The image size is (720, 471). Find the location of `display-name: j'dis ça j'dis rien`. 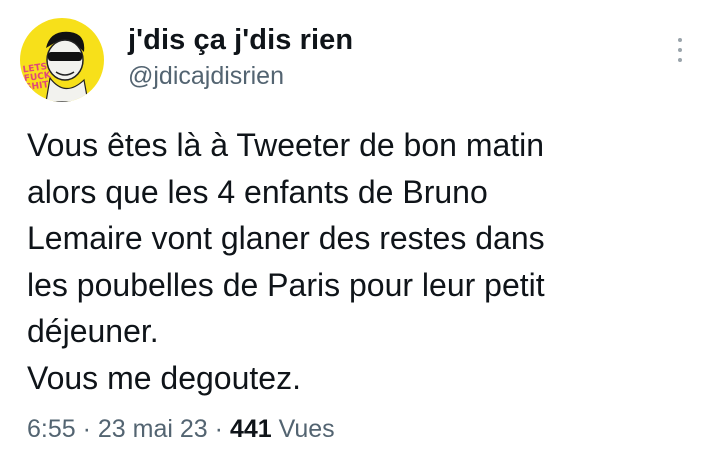

display-name: j'dis ça j'dis rien is located at coordinates (240, 40).